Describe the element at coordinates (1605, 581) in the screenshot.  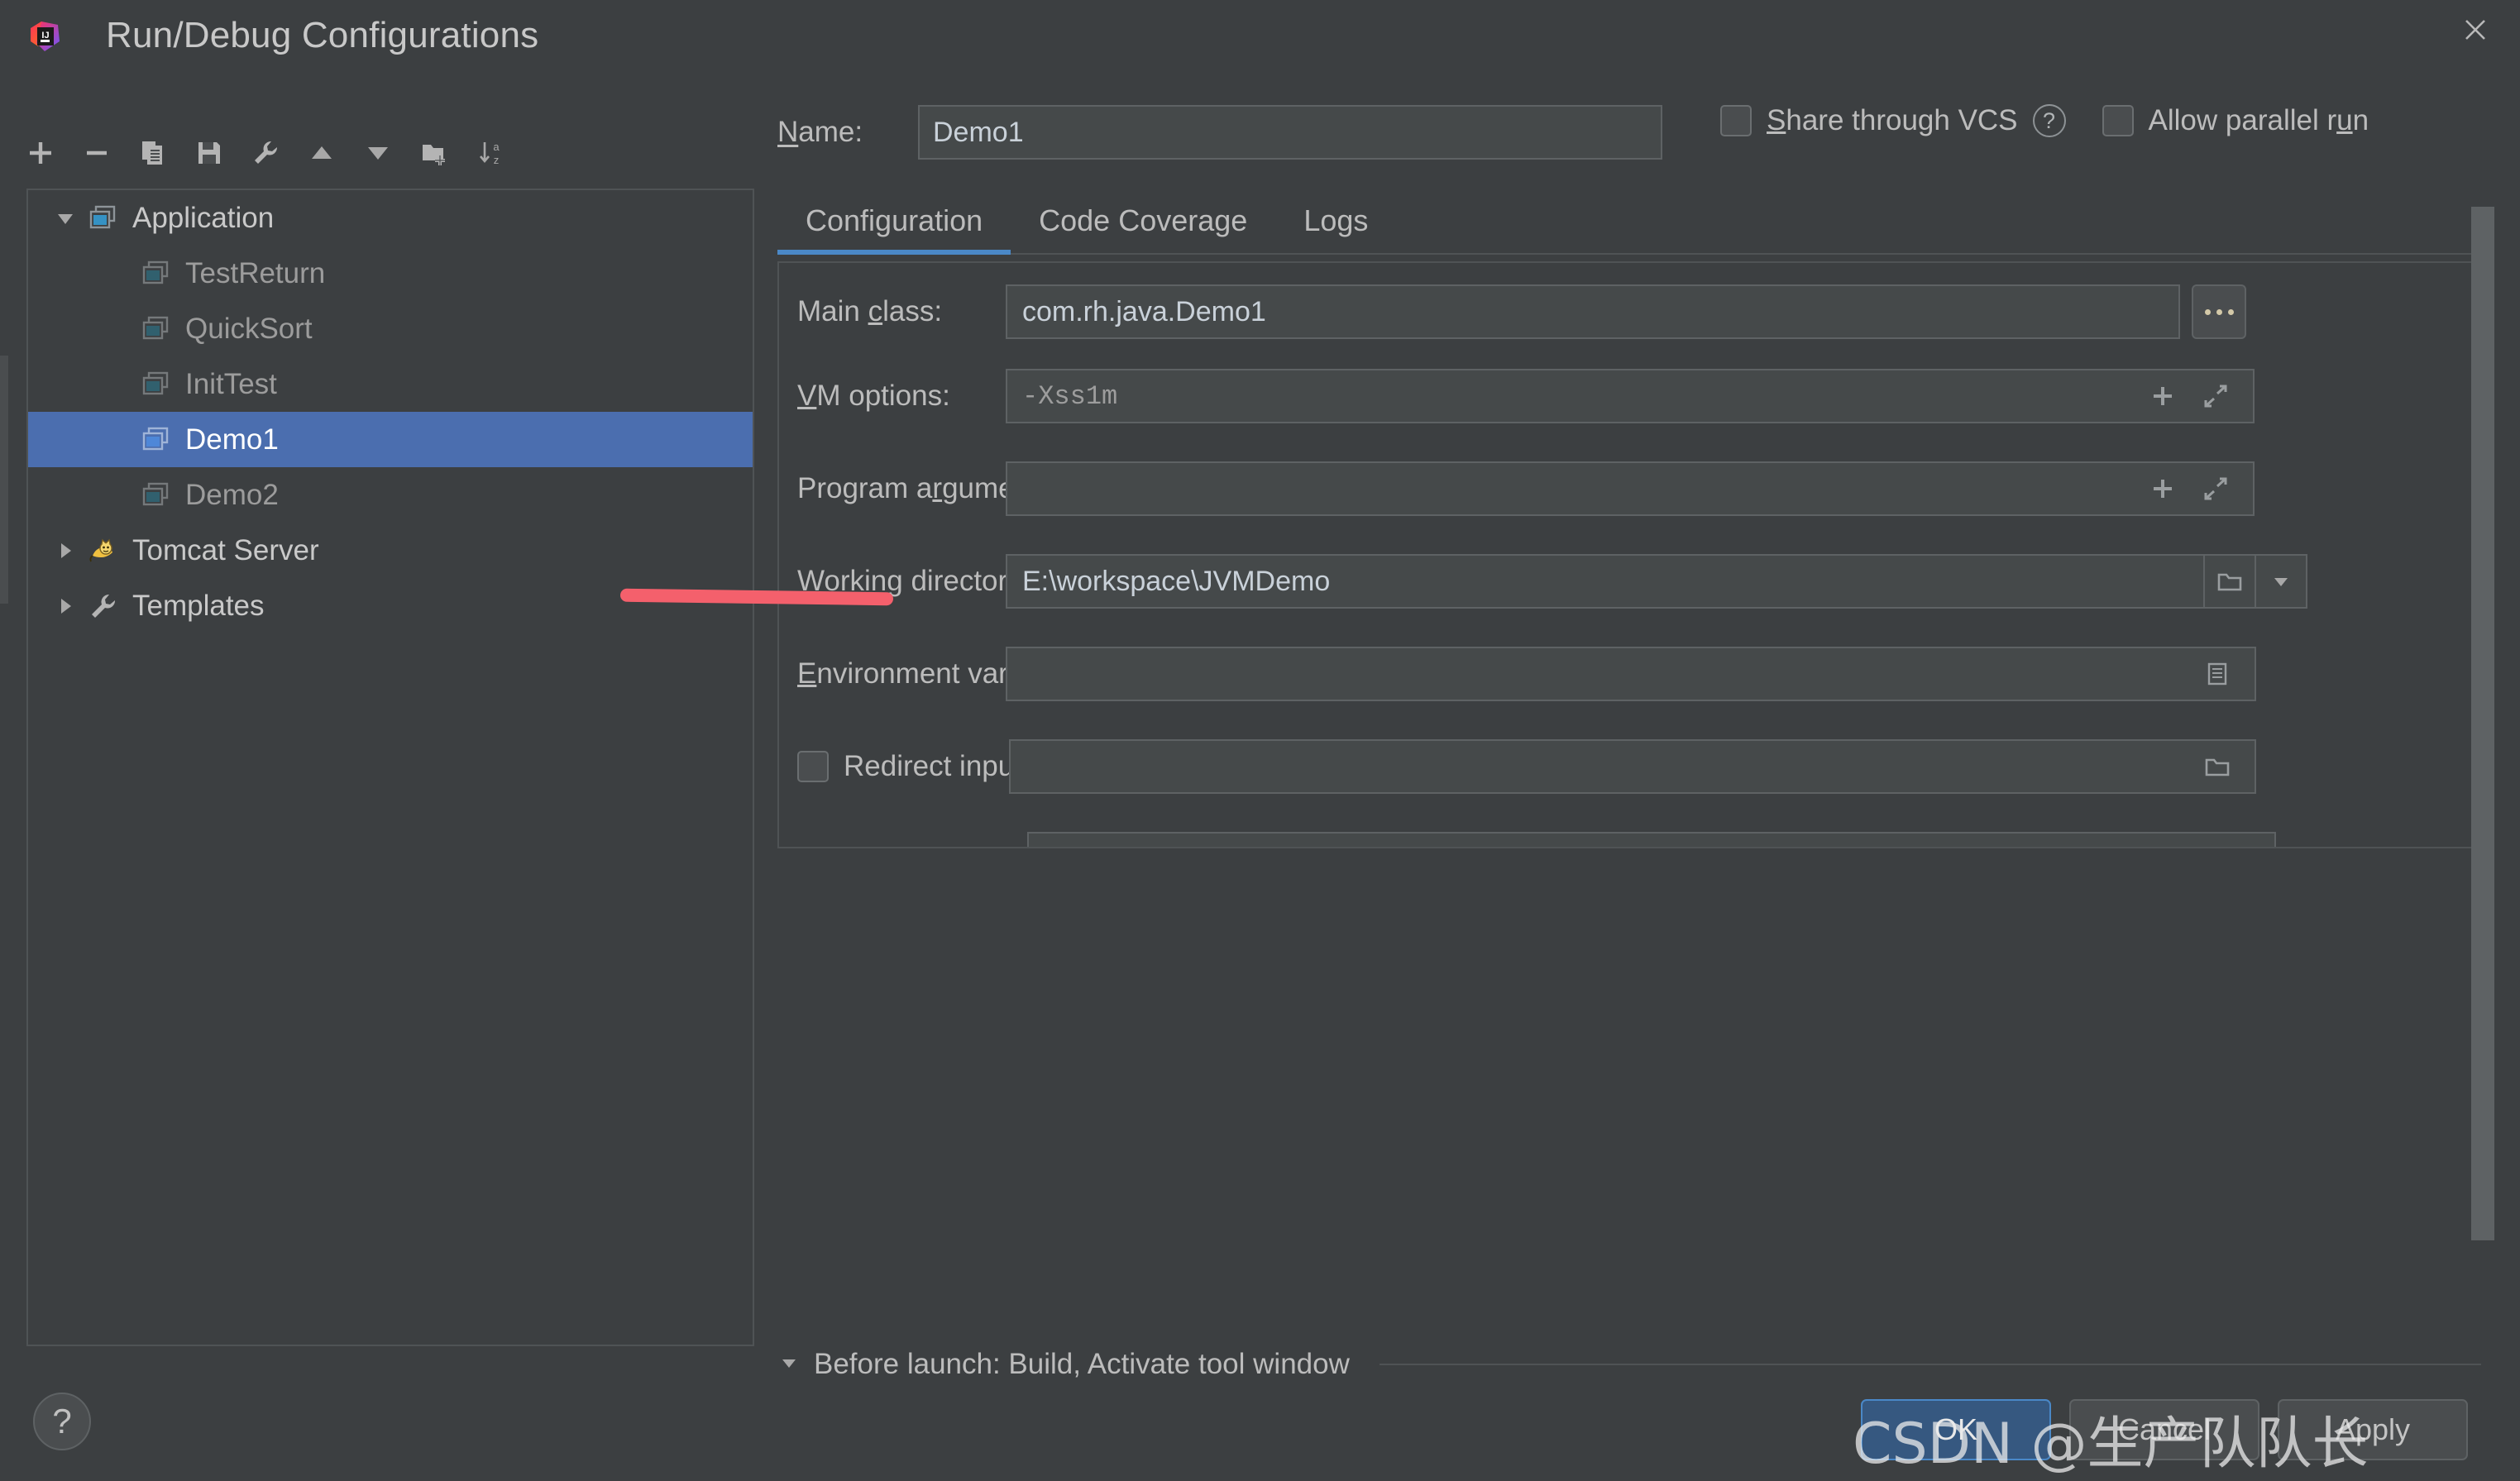
I see `working-directory-input: E:\workspace\JVMDemo` at that location.